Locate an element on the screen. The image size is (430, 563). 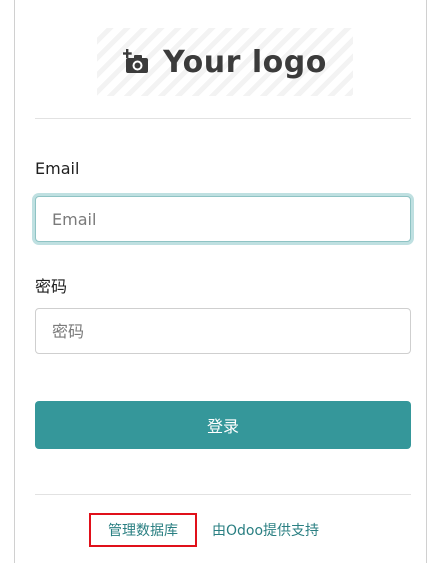
footer-divider is located at coordinates (223, 494).